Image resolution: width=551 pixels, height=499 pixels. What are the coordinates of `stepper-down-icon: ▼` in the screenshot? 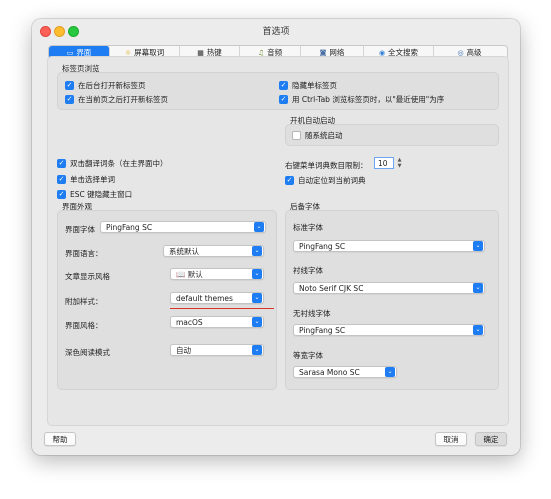 It's located at (400, 166).